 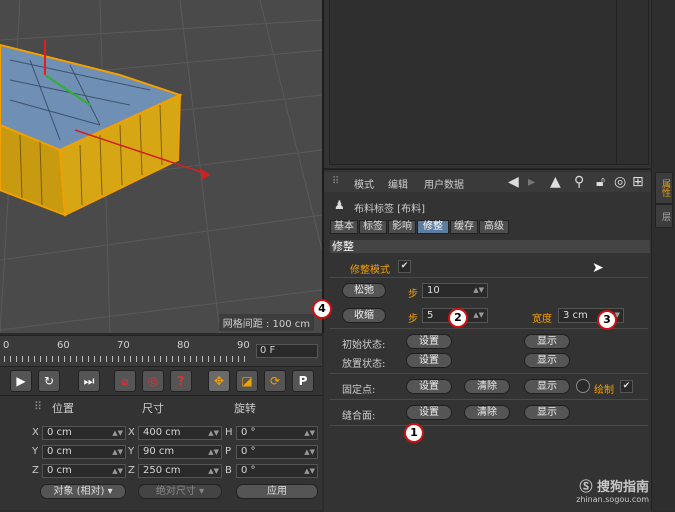 I want to click on seam-label: 缝合面:, so click(x=359, y=416).